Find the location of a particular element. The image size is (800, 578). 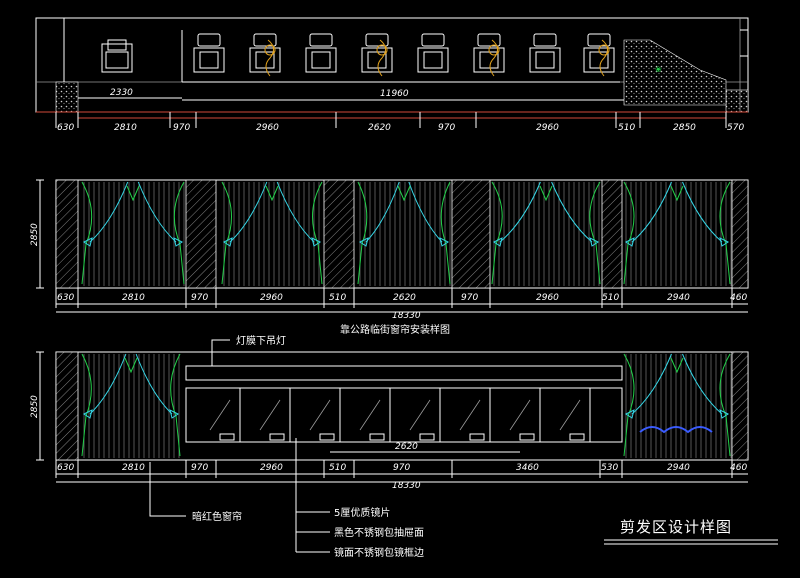

black-steel-label: 黑色不锈钢包抽屉面 is located at coordinates (379, 532).